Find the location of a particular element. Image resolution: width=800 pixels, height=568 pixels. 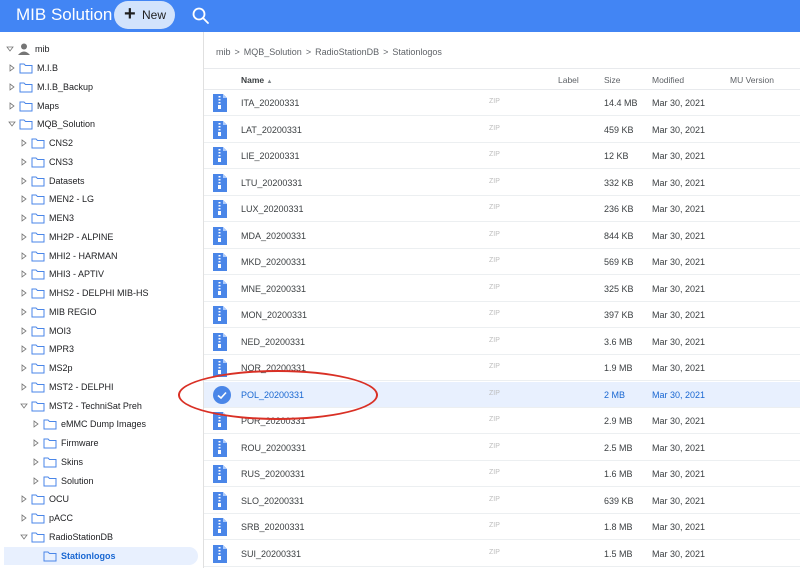

file-row: RUS_20200331 ZIP 1.6 MB Mar 30, 2021 is located at coordinates (502, 474).